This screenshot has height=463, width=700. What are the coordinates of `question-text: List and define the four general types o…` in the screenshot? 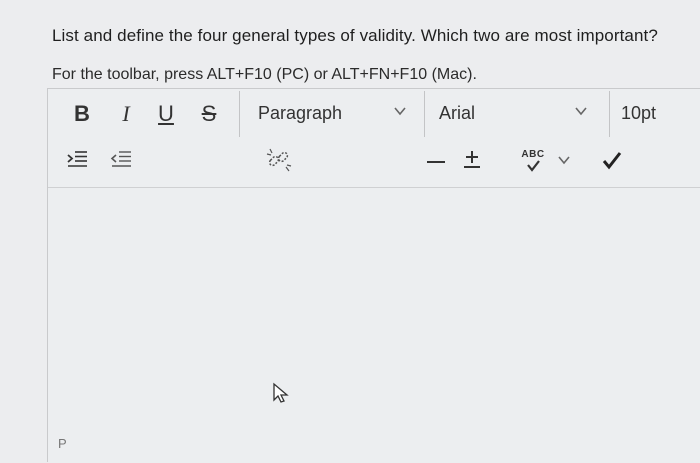 It's located at (355, 35).